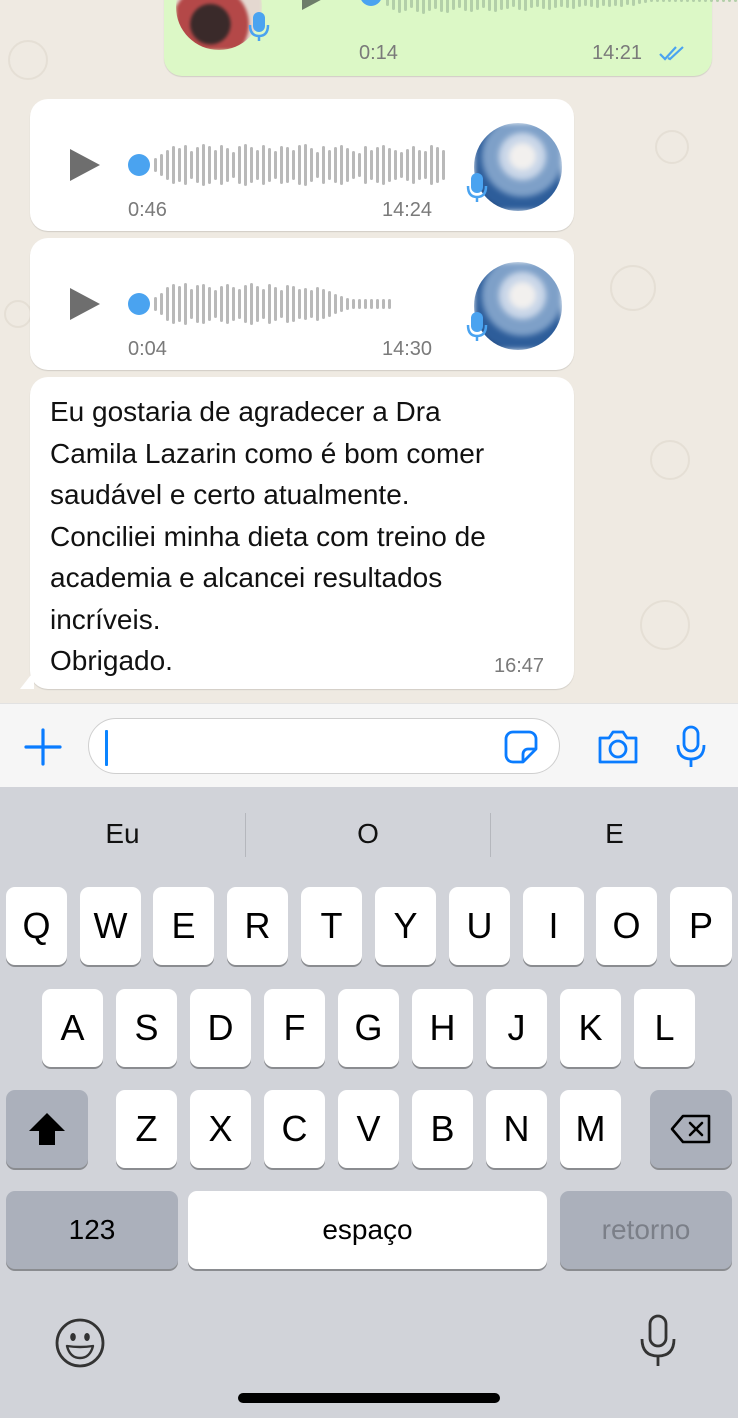 The image size is (738, 1418). I want to click on suggestion-item: E, so click(614, 834).